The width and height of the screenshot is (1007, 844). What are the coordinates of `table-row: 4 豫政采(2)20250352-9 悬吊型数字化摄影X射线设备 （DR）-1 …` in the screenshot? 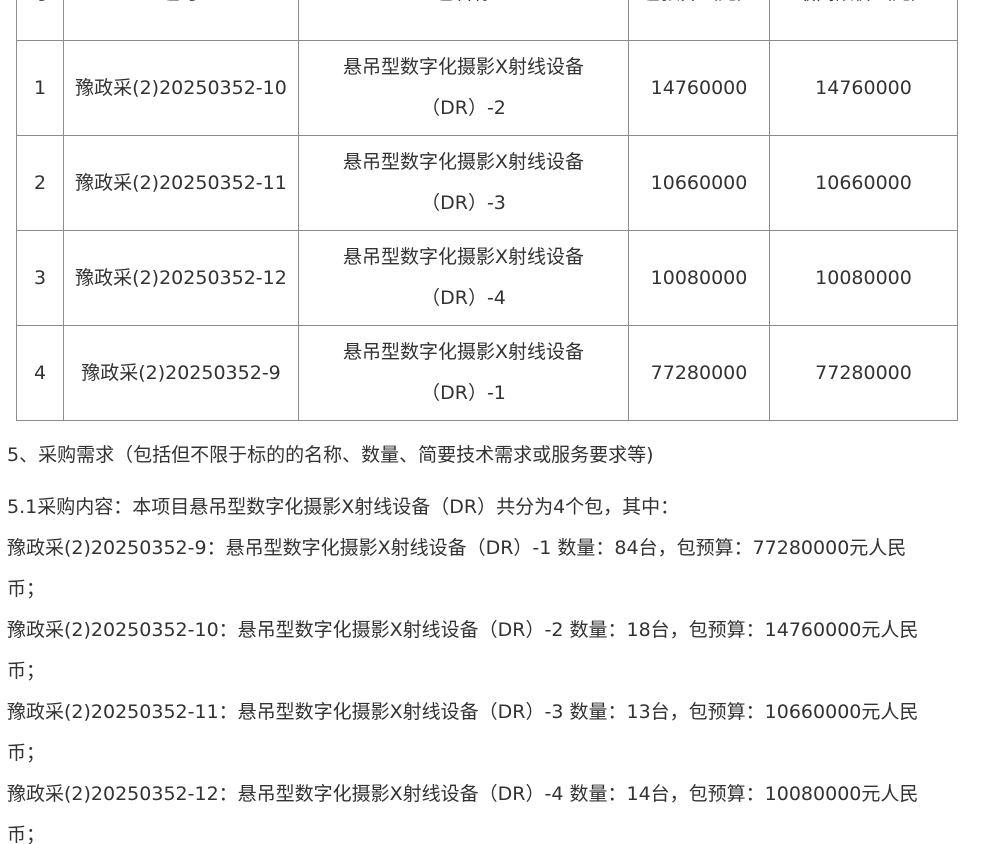 It's located at (487, 373).